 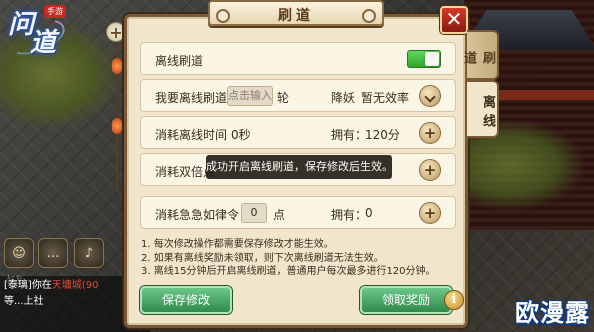 What do you see at coordinates (191, 98) in the screenshot?
I see `rounds-prefix: 我要离线刷道` at bounding box center [191, 98].